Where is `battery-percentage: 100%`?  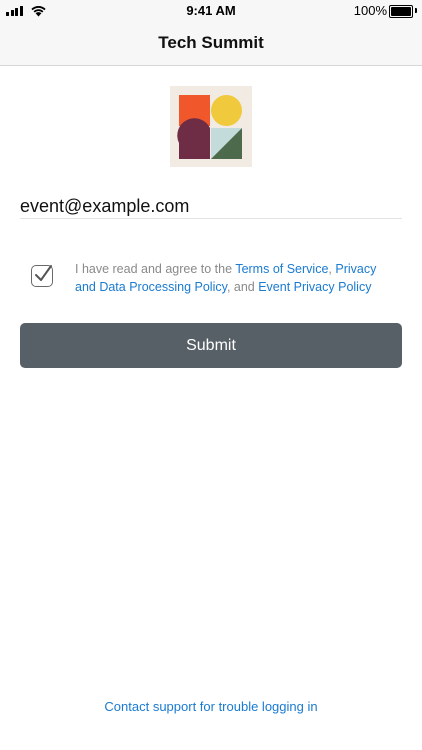 battery-percentage: 100% is located at coordinates (370, 10).